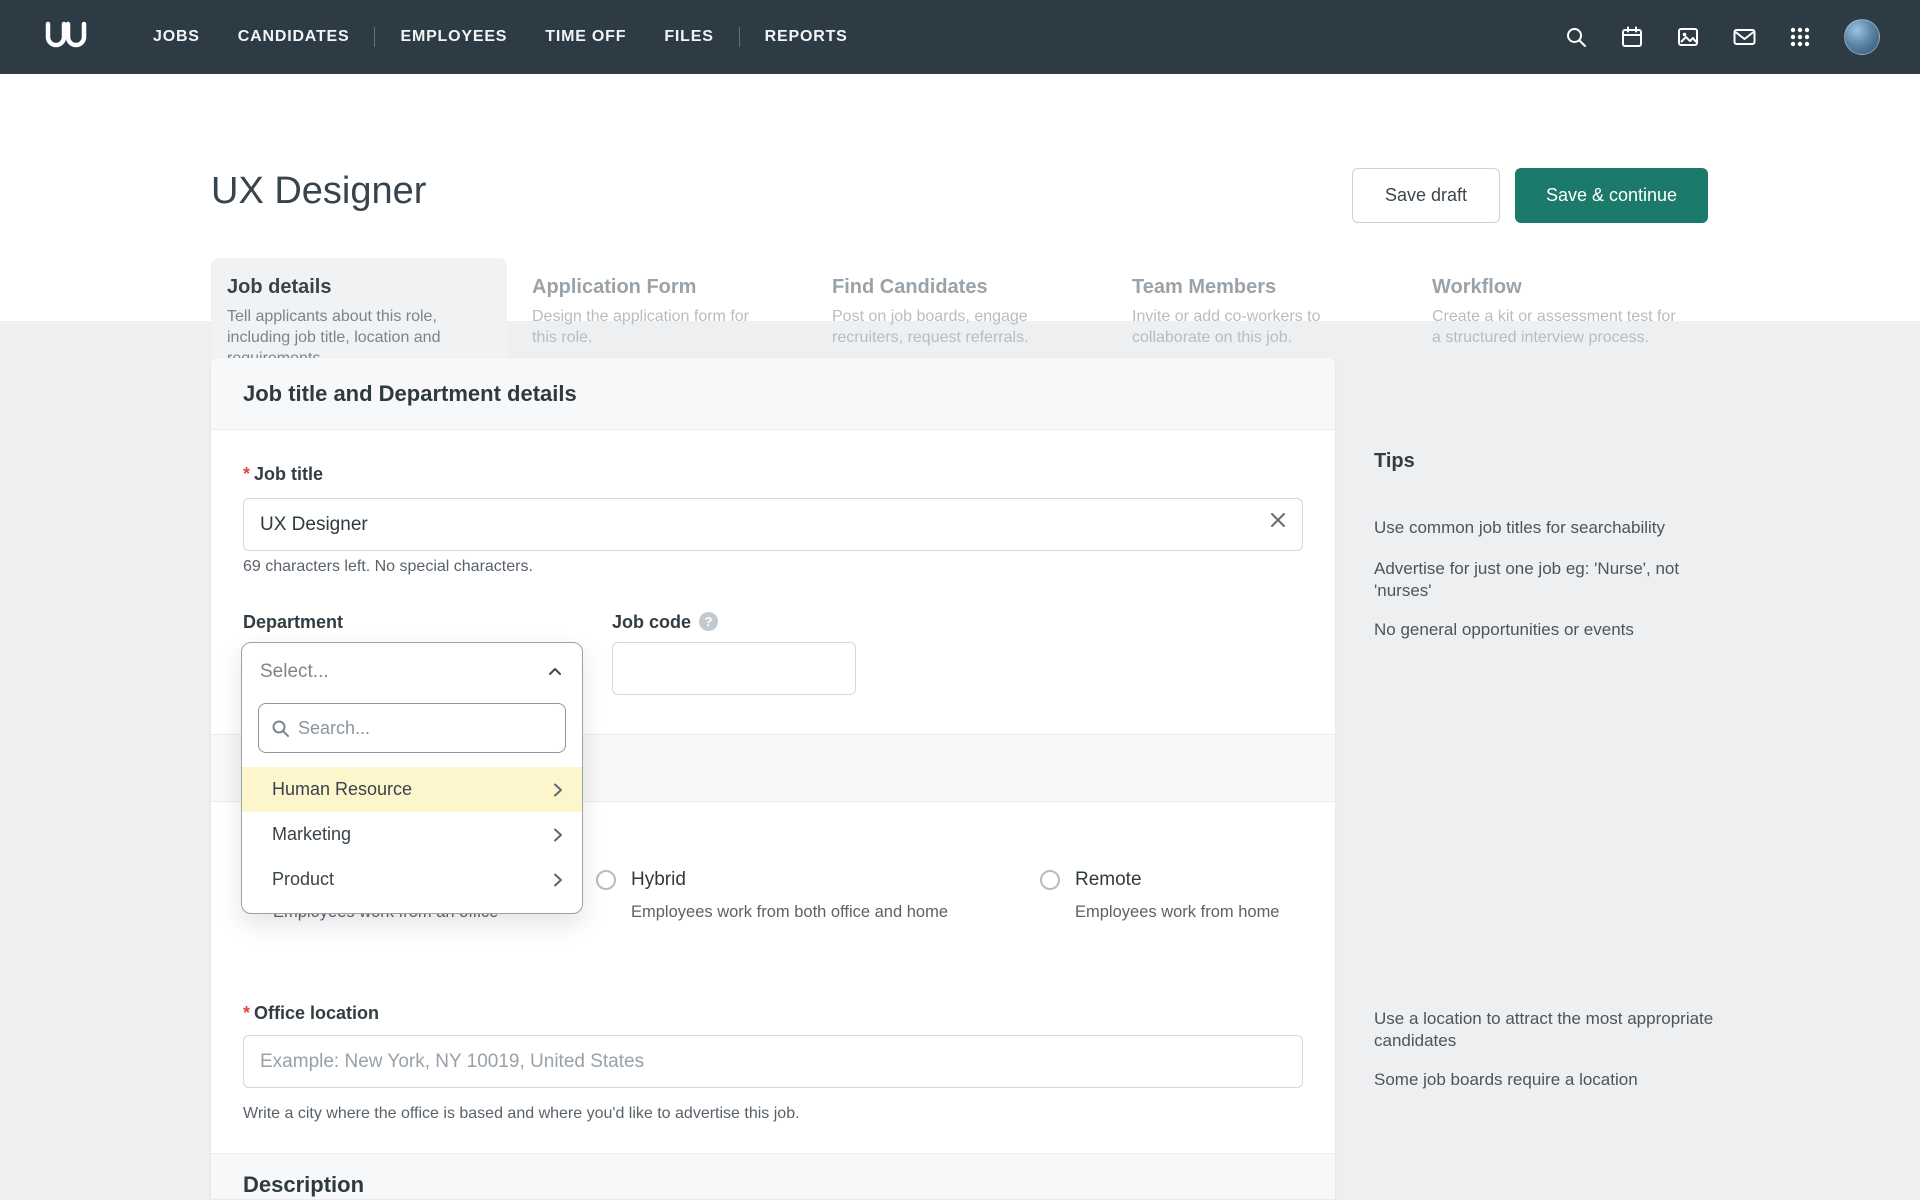 Image resolution: width=1920 pixels, height=1200 pixels. What do you see at coordinates (790, 912) in the screenshot?
I see `hybrid-radio-desc: Employees work from both office and home` at bounding box center [790, 912].